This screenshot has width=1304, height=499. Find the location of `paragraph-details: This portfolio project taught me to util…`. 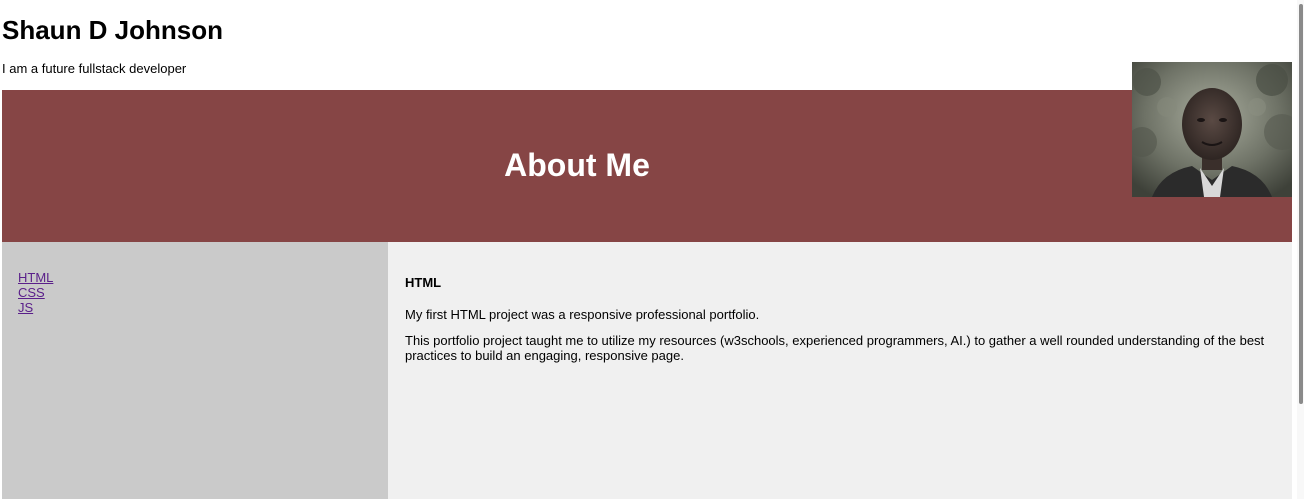

paragraph-details: This portfolio project taught me to util… is located at coordinates (835, 348).